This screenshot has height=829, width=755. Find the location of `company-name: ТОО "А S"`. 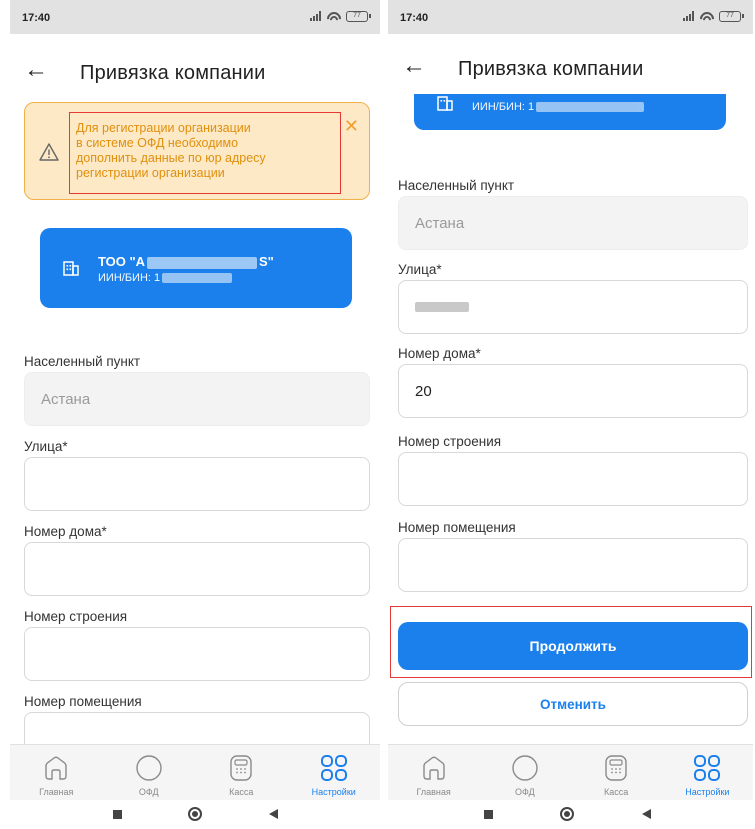

company-name: ТОО "А S" is located at coordinates (186, 261).